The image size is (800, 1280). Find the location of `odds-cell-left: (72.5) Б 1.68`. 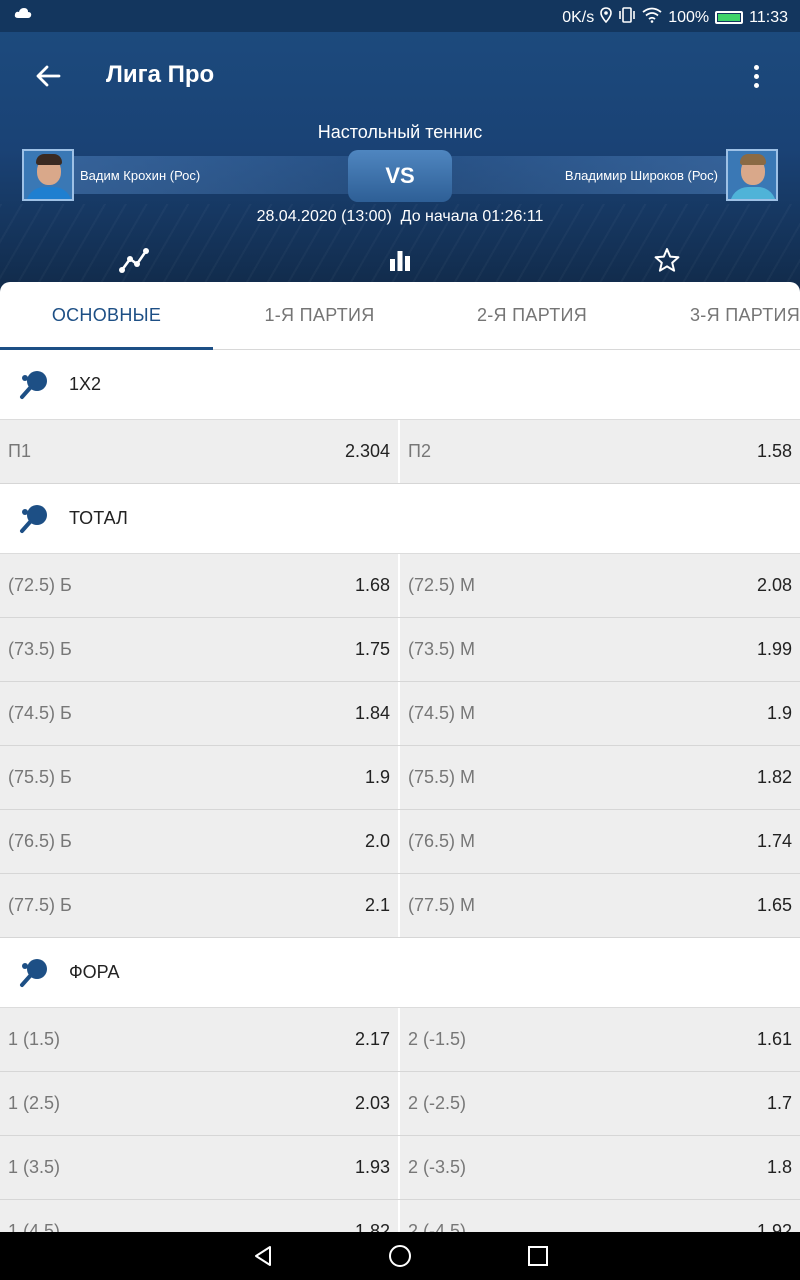

odds-cell-left: (72.5) Б 1.68 is located at coordinates (200, 585).